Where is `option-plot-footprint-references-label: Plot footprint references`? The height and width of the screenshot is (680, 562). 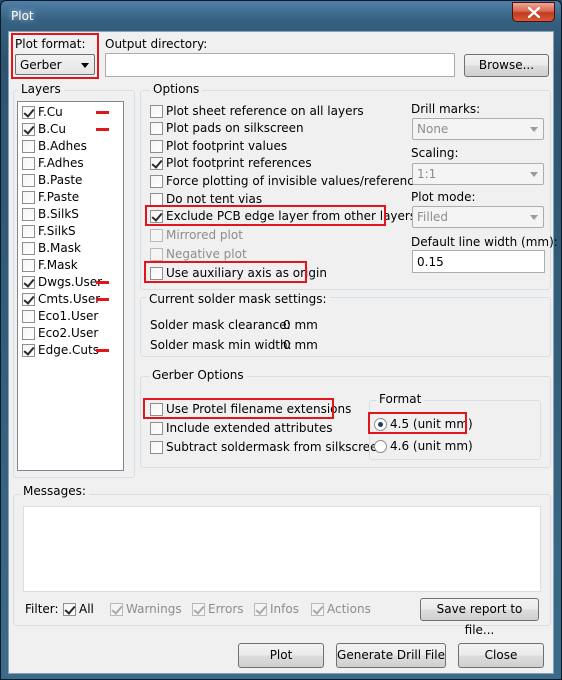 option-plot-footprint-references-label: Plot footprint references is located at coordinates (239, 163).